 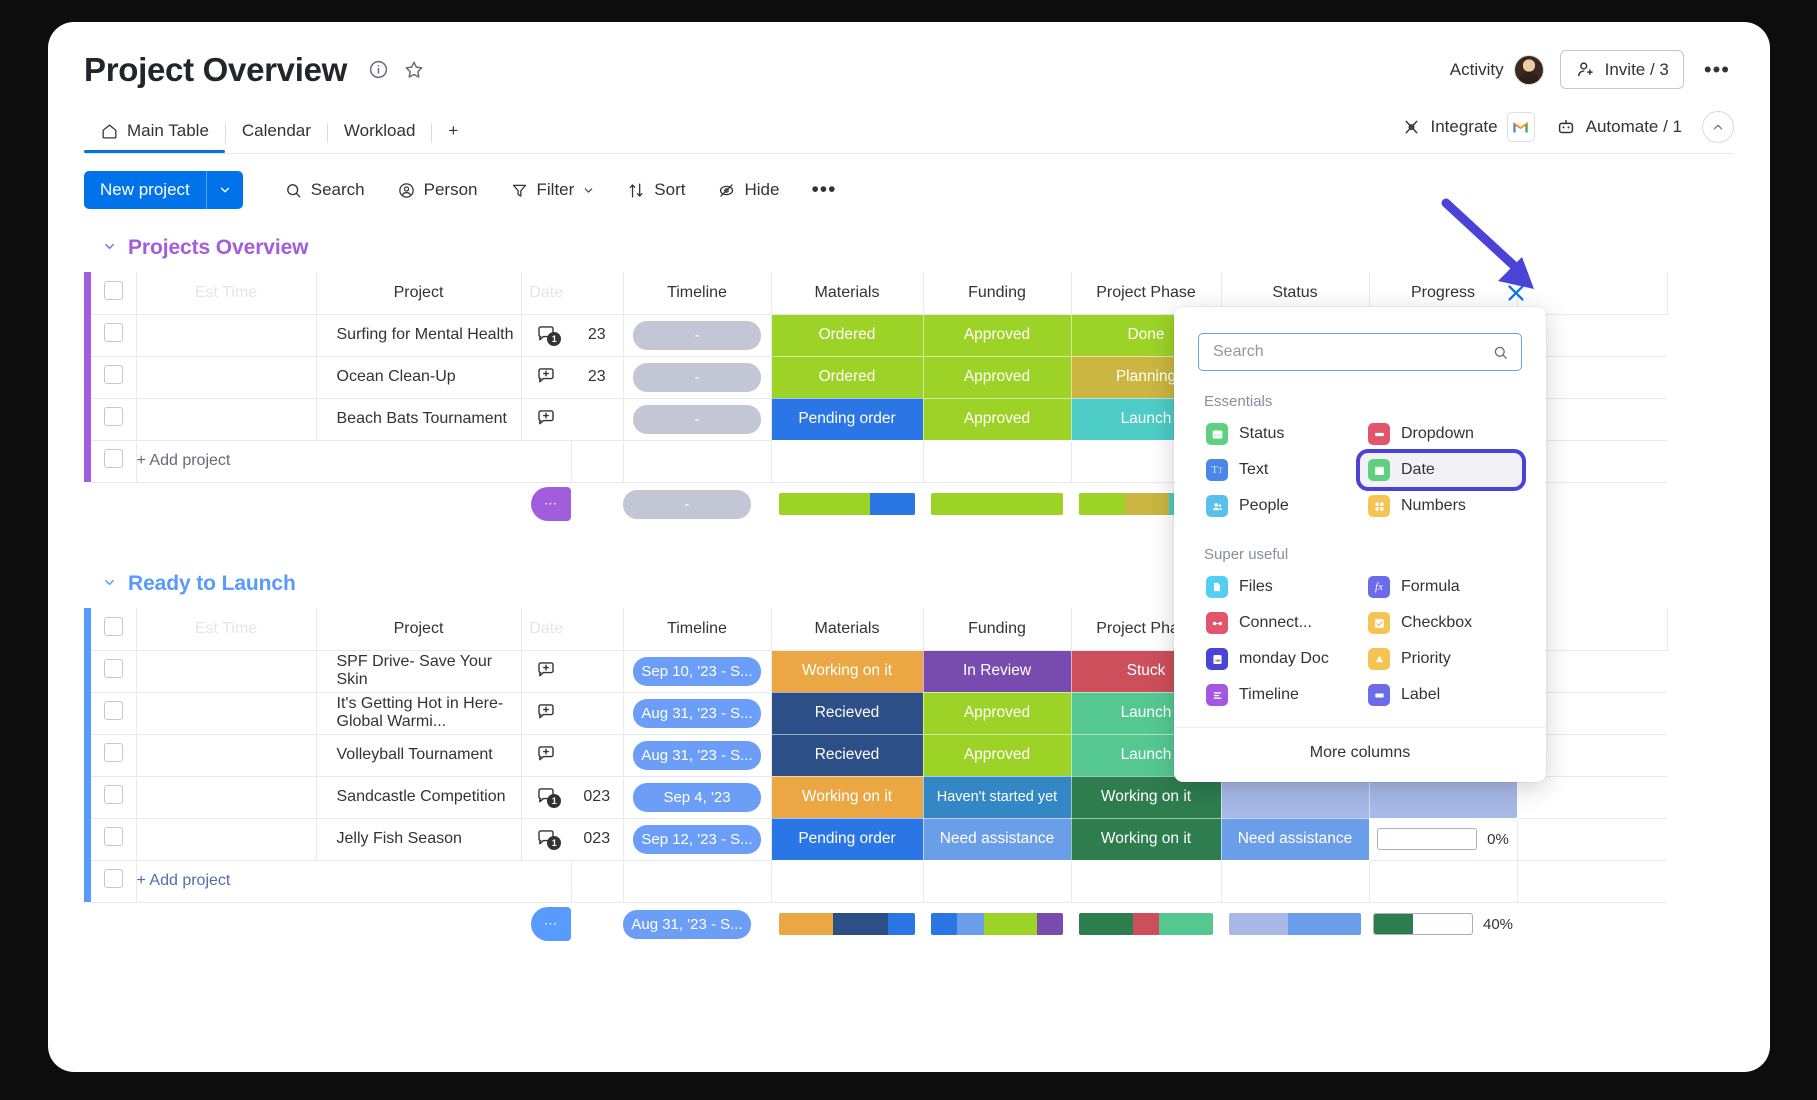 What do you see at coordinates (1441, 506) in the screenshot?
I see `column-option-numbers: Numbers` at bounding box center [1441, 506].